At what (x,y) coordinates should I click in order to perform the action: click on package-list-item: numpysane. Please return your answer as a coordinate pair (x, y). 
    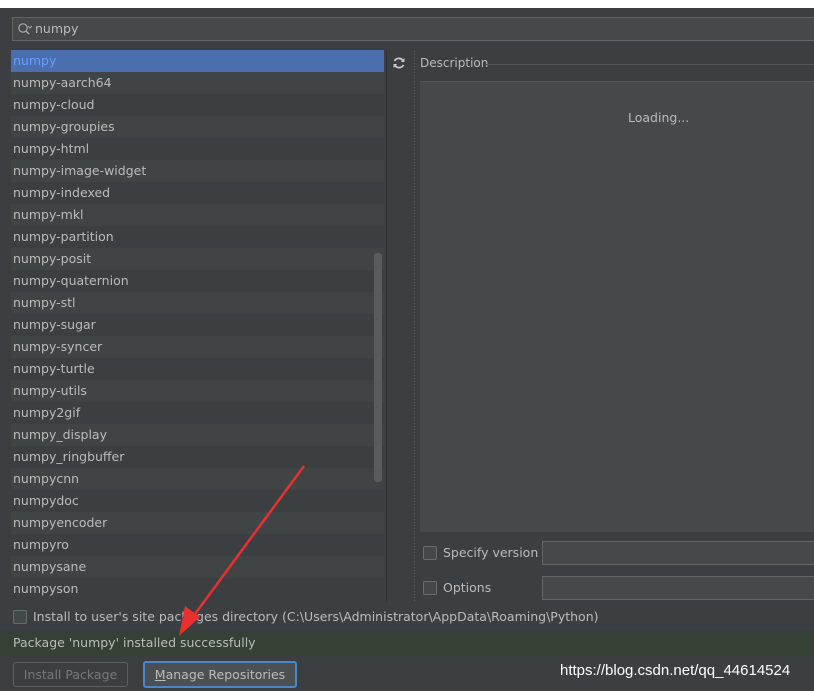
    Looking at the image, I should click on (197, 567).